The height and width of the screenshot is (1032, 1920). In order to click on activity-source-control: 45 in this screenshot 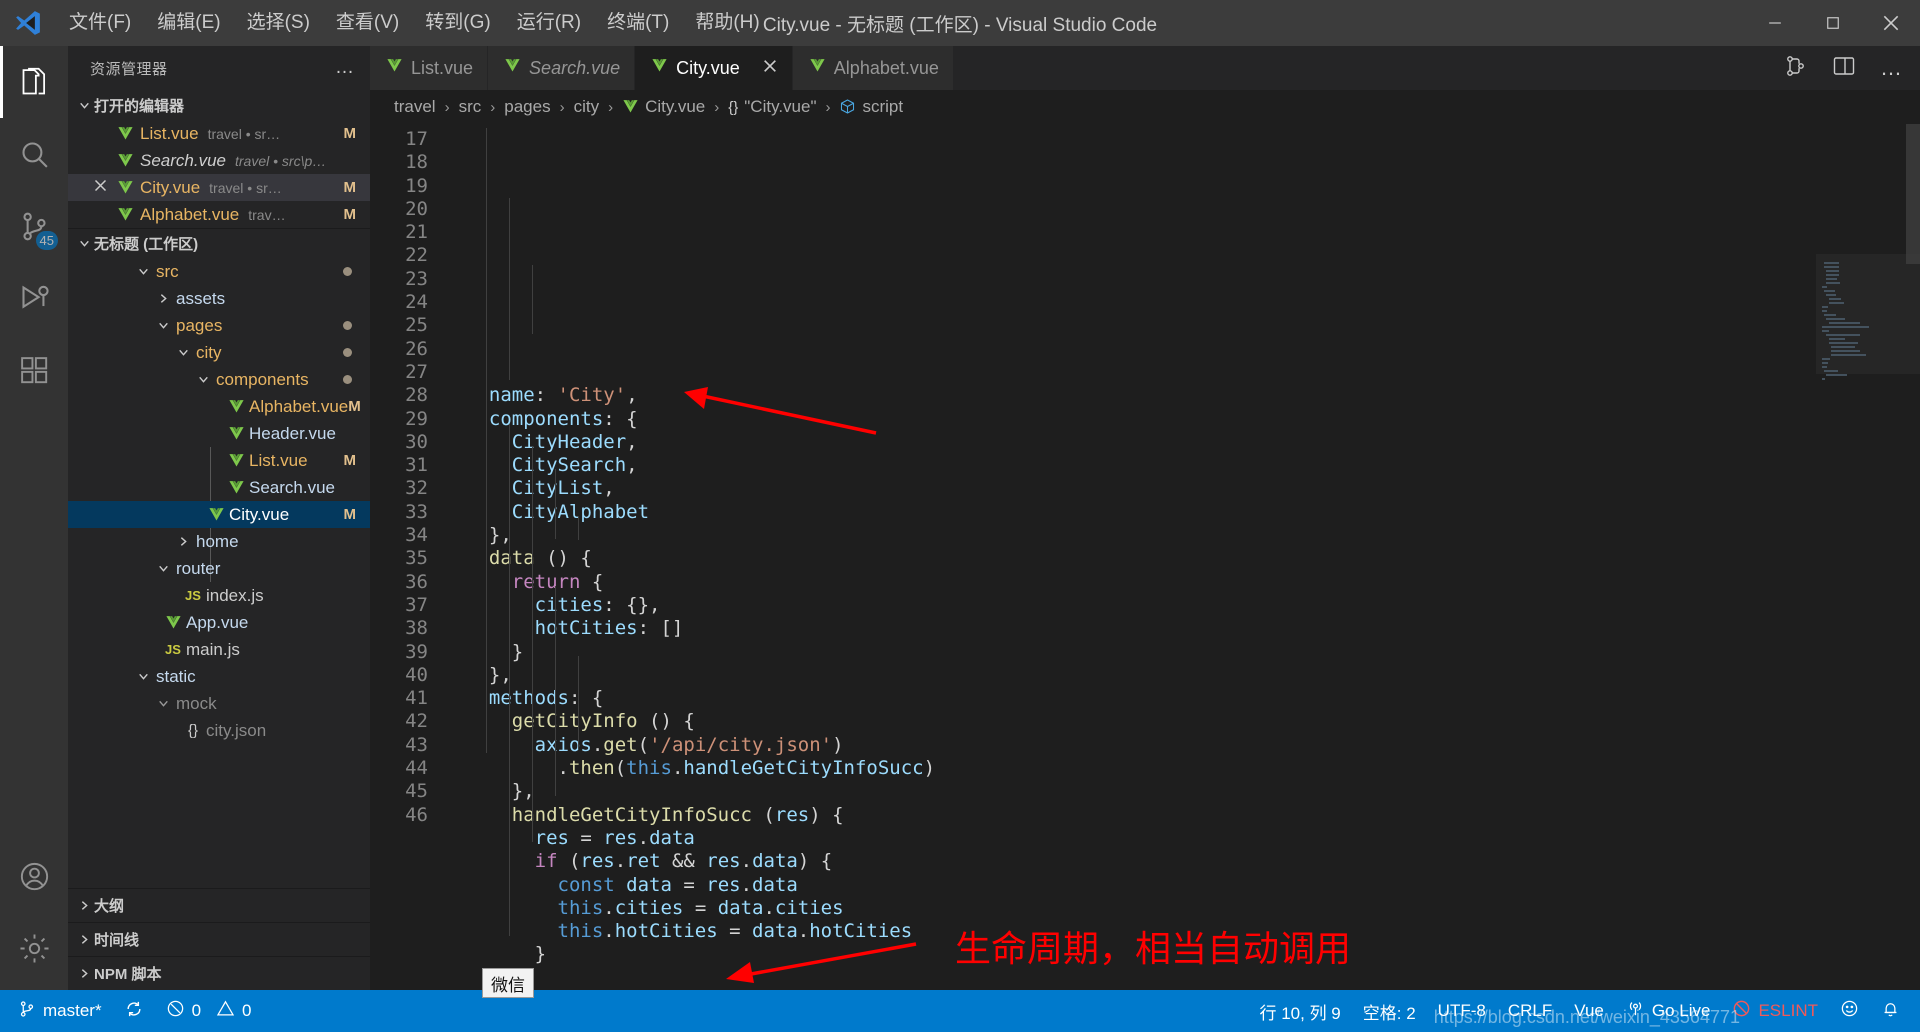, I will do `click(34, 226)`.